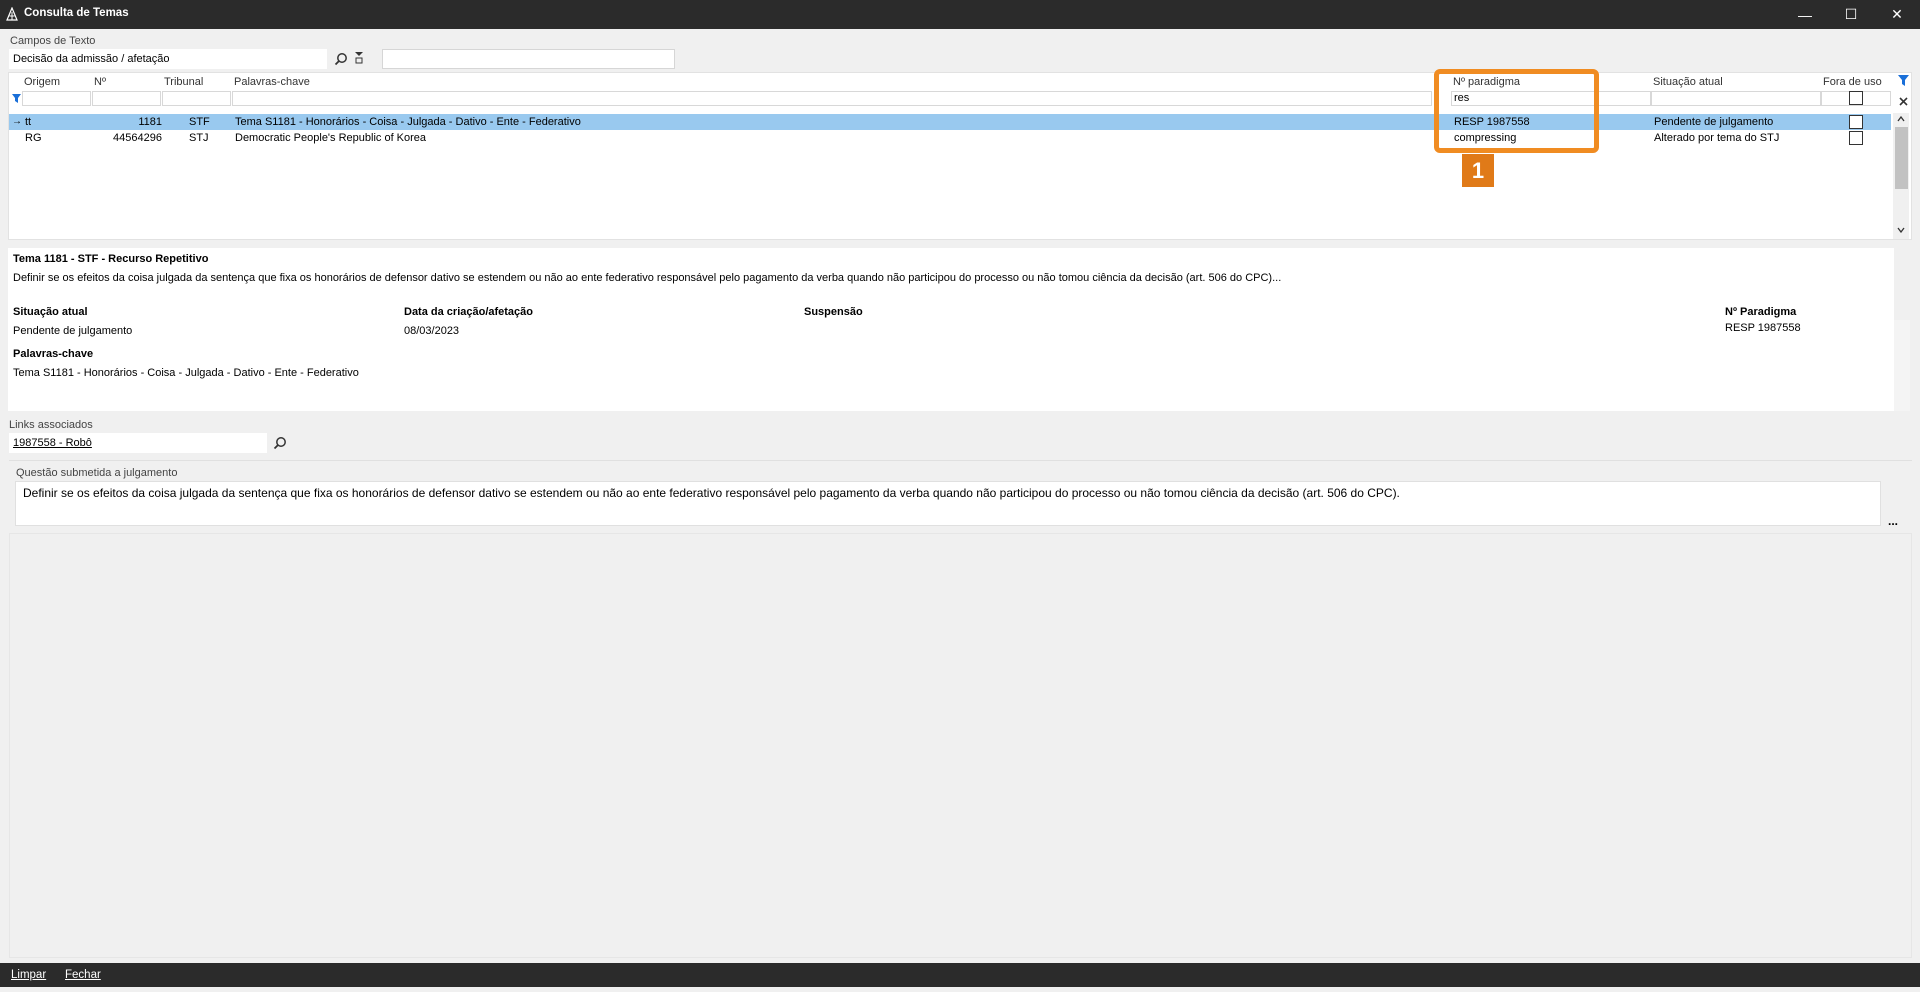 The image size is (1920, 992). What do you see at coordinates (1902, 365) in the screenshot?
I see `details-scrollbar` at bounding box center [1902, 365].